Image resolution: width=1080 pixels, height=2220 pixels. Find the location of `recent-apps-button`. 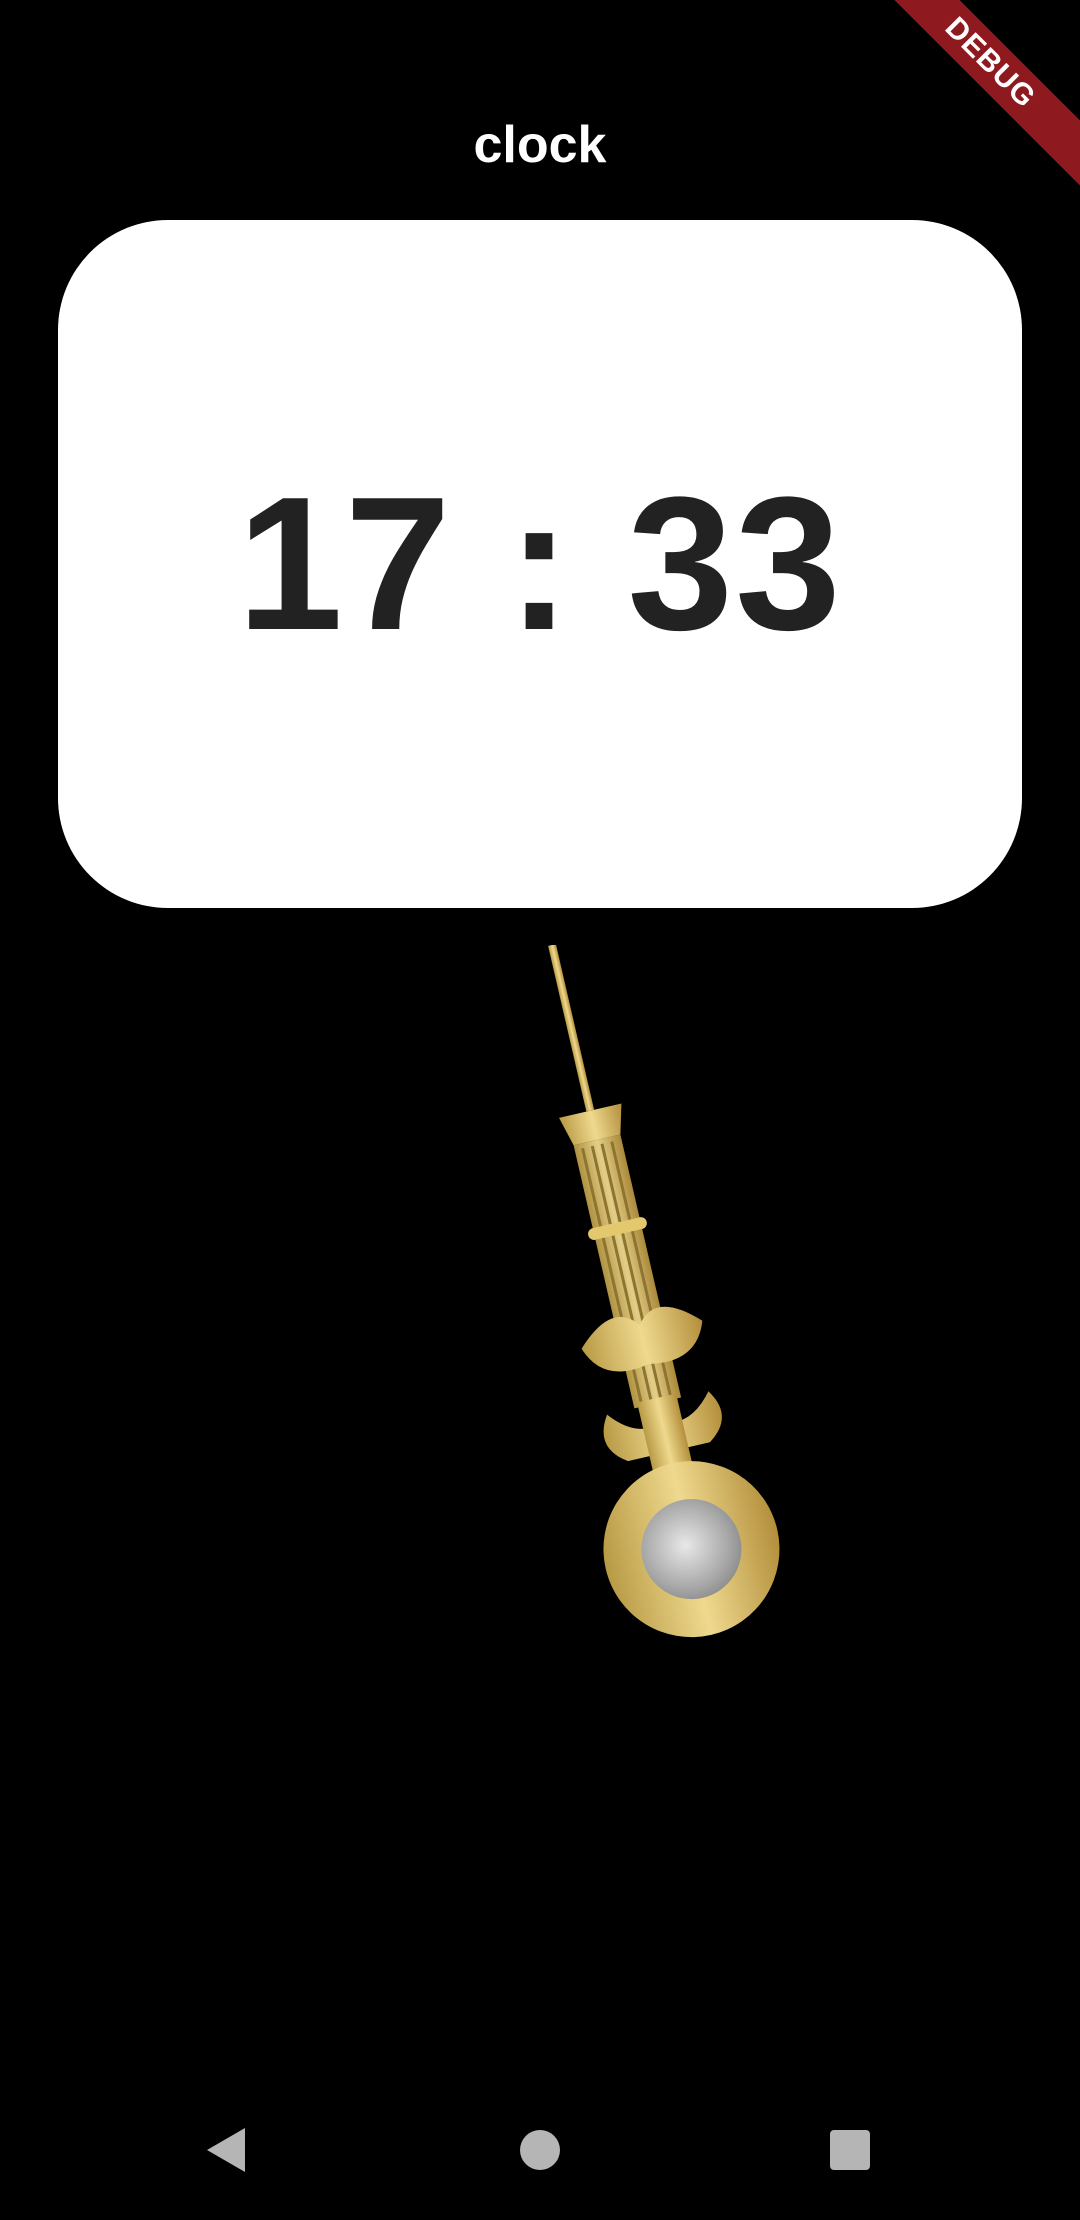

recent-apps-button is located at coordinates (850, 2150).